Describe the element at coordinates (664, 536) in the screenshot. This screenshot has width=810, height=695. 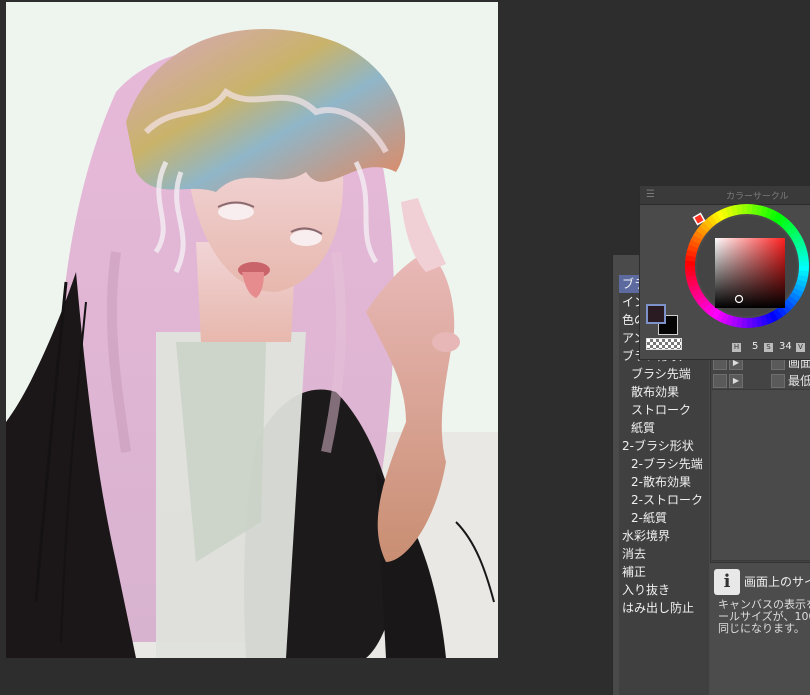
I see `category-item: 水彩境界` at that location.